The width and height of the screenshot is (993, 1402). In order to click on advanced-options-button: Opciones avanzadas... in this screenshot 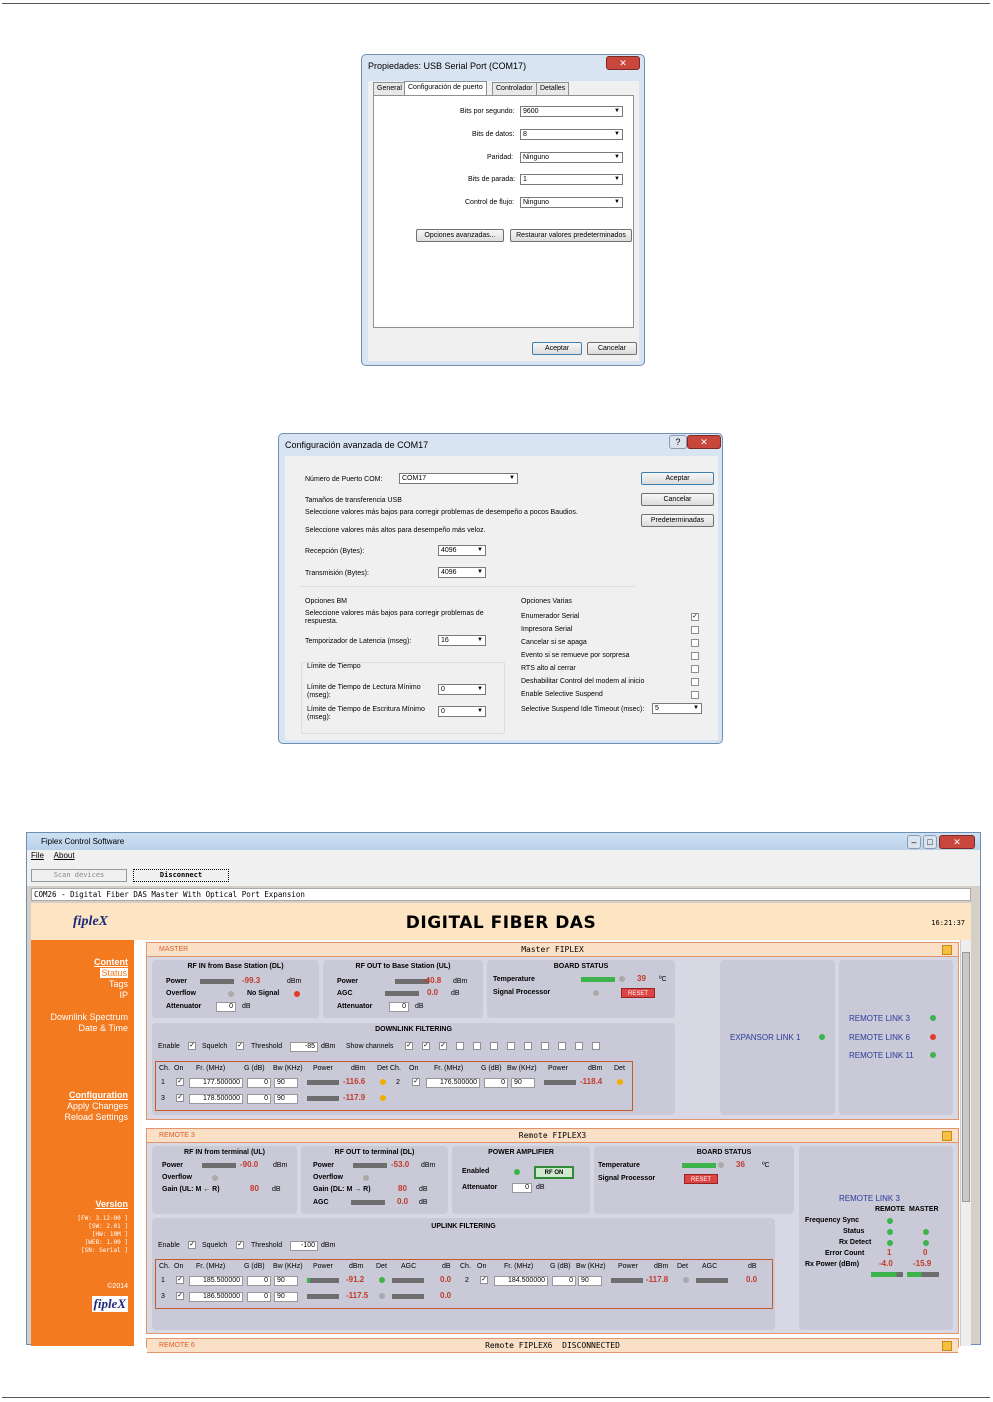, I will do `click(460, 235)`.